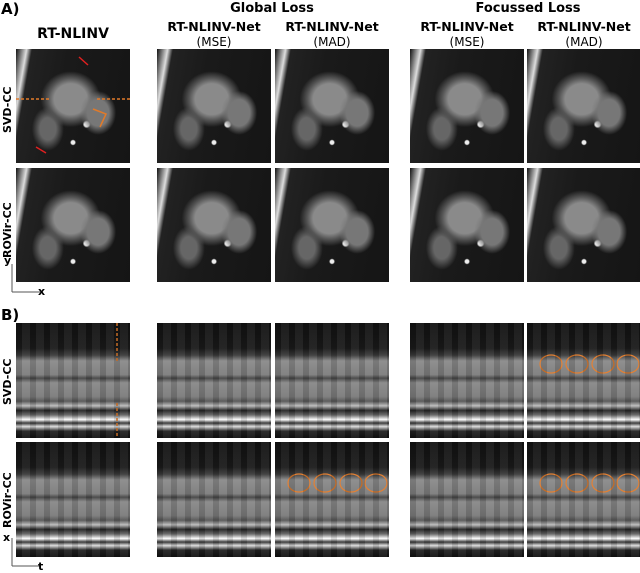 The image size is (640, 573). I want to click on cine-image-svd-cc-global-mad, so click(332, 106).